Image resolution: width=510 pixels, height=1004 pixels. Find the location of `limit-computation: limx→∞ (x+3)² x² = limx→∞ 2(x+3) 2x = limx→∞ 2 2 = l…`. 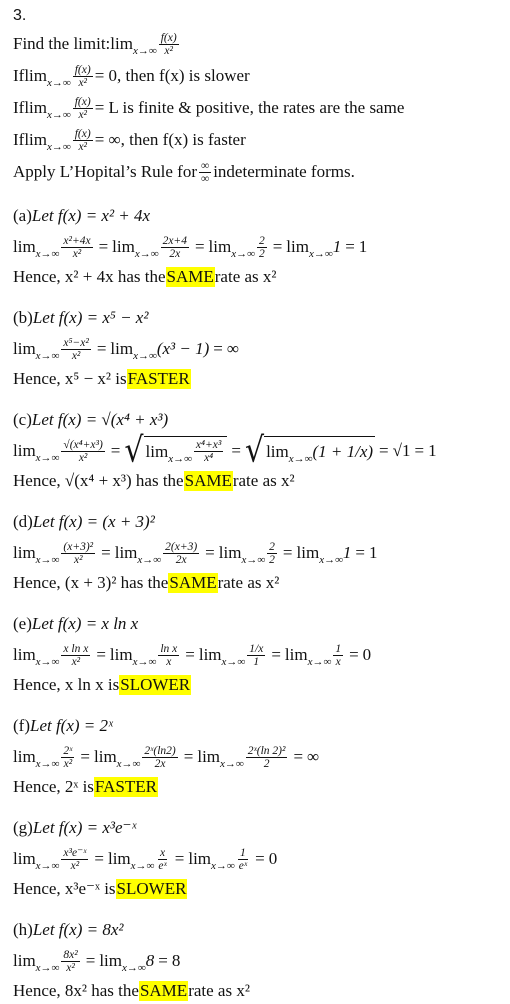

limit-computation: limx→∞ (x+3)² x² = limx→∞ 2(x+3) 2x = limx→∞ 2 2 = l… is located at coordinates (261, 553).